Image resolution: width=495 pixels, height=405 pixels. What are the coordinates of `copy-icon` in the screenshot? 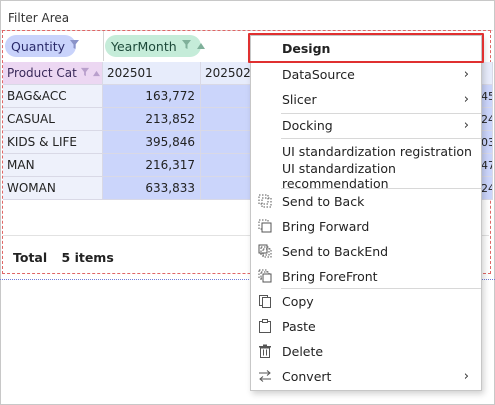 It's located at (265, 301).